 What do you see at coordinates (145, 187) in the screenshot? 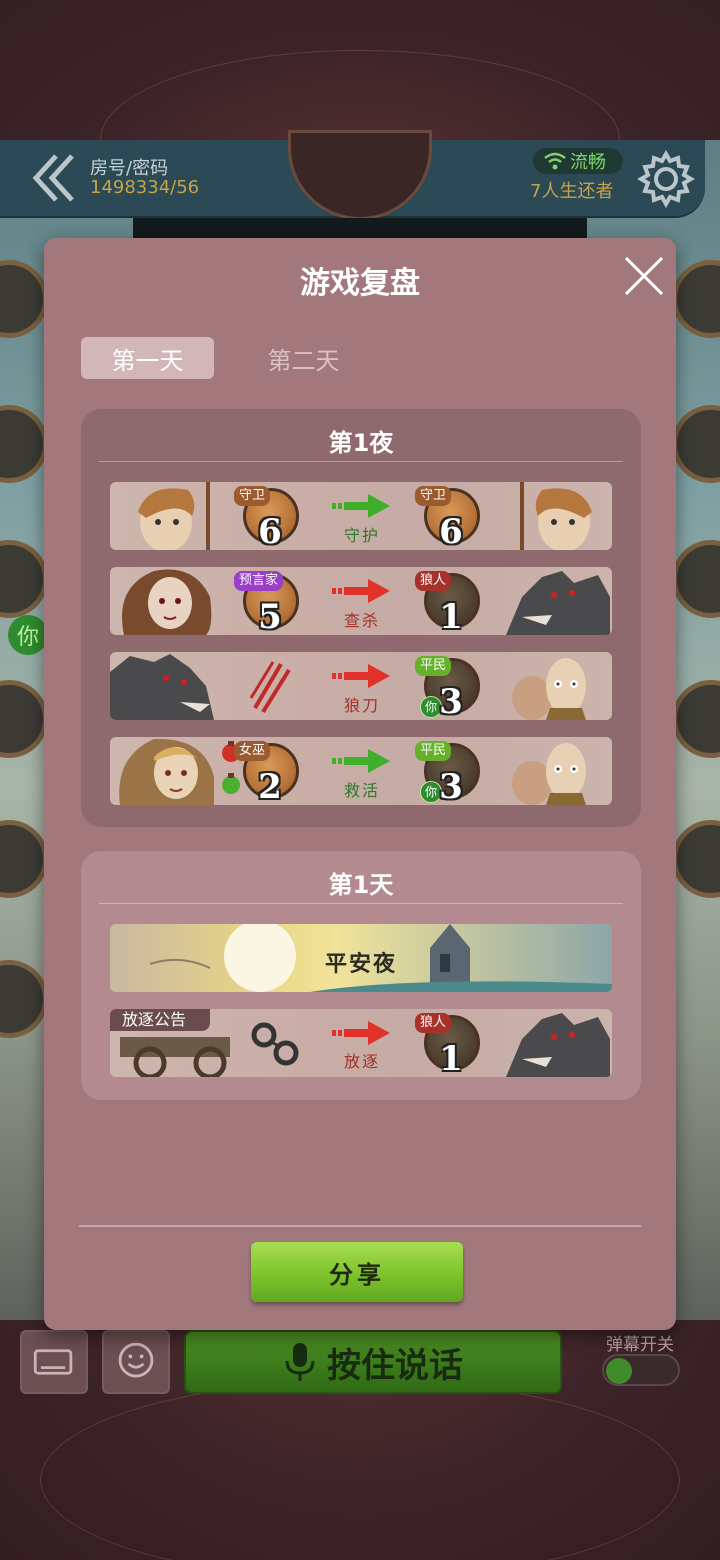
I see `room-code: 1498334/56` at bounding box center [145, 187].